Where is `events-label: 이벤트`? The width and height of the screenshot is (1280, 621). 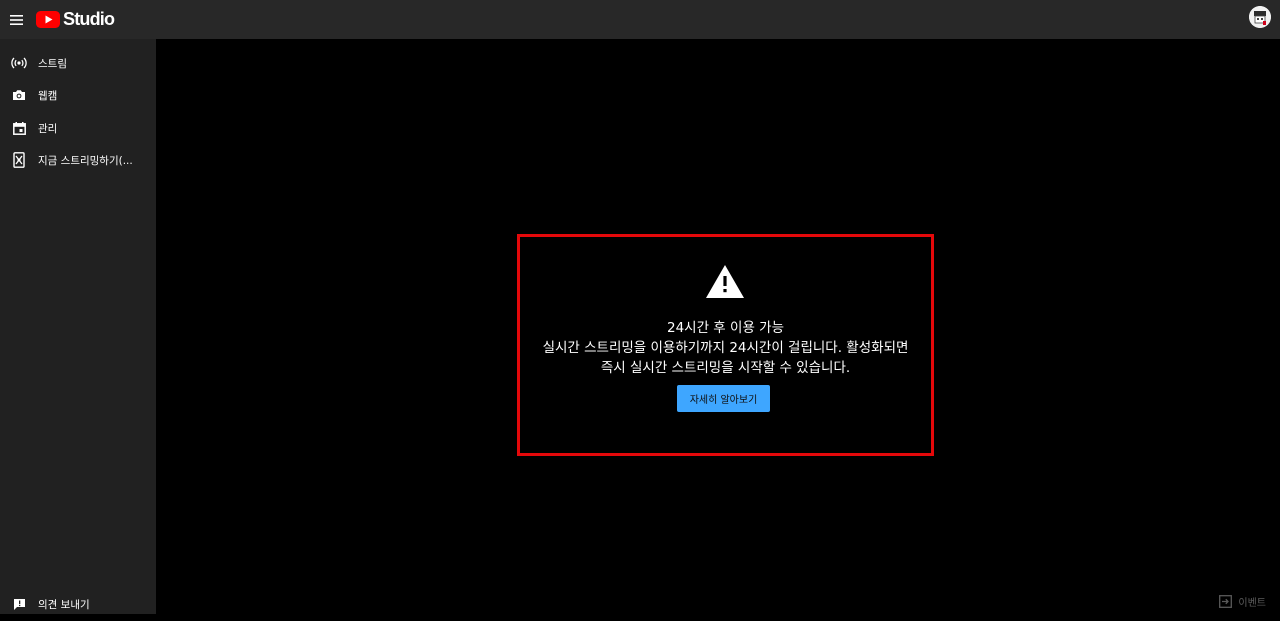 events-label: 이벤트 is located at coordinates (1252, 603).